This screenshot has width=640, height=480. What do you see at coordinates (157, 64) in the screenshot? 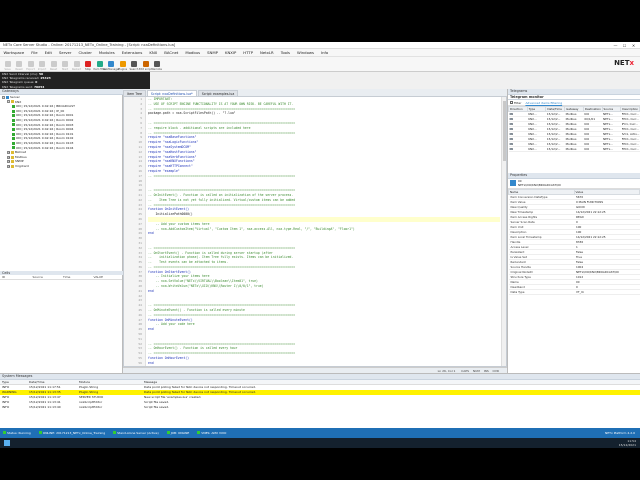
I see `remote-button: Remote` at bounding box center [157, 64].